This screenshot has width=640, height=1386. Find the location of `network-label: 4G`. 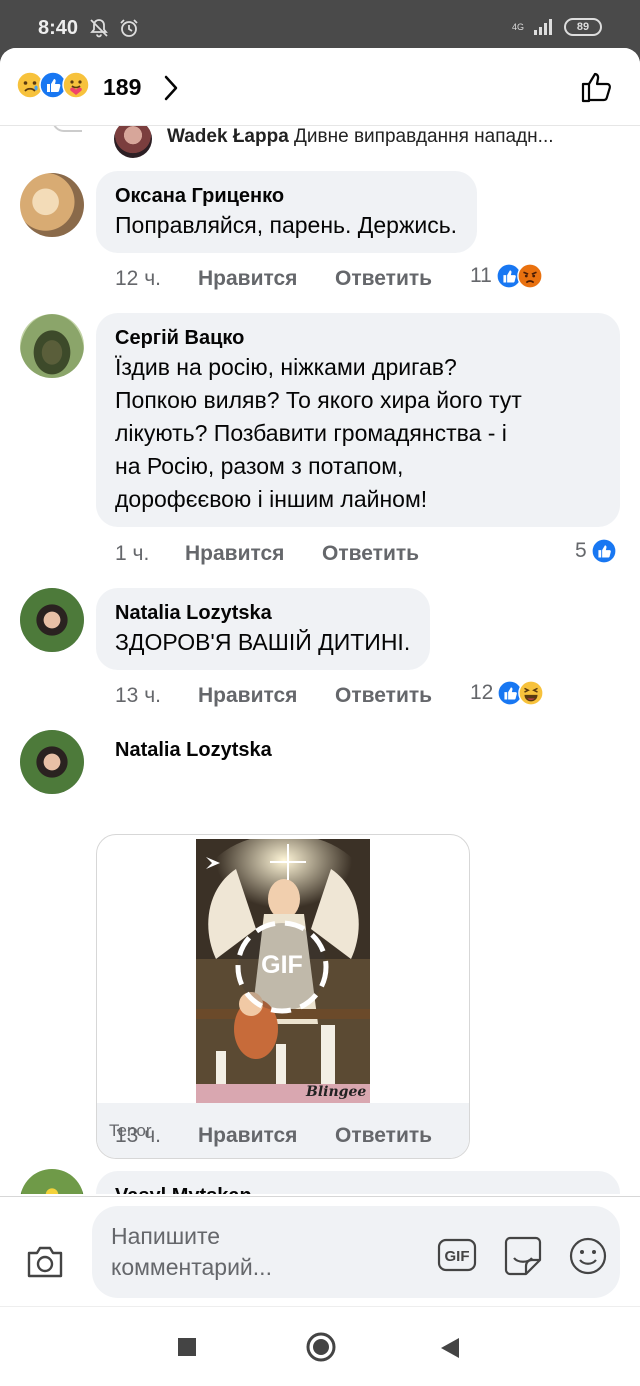

network-label: 4G is located at coordinates (517, 26).